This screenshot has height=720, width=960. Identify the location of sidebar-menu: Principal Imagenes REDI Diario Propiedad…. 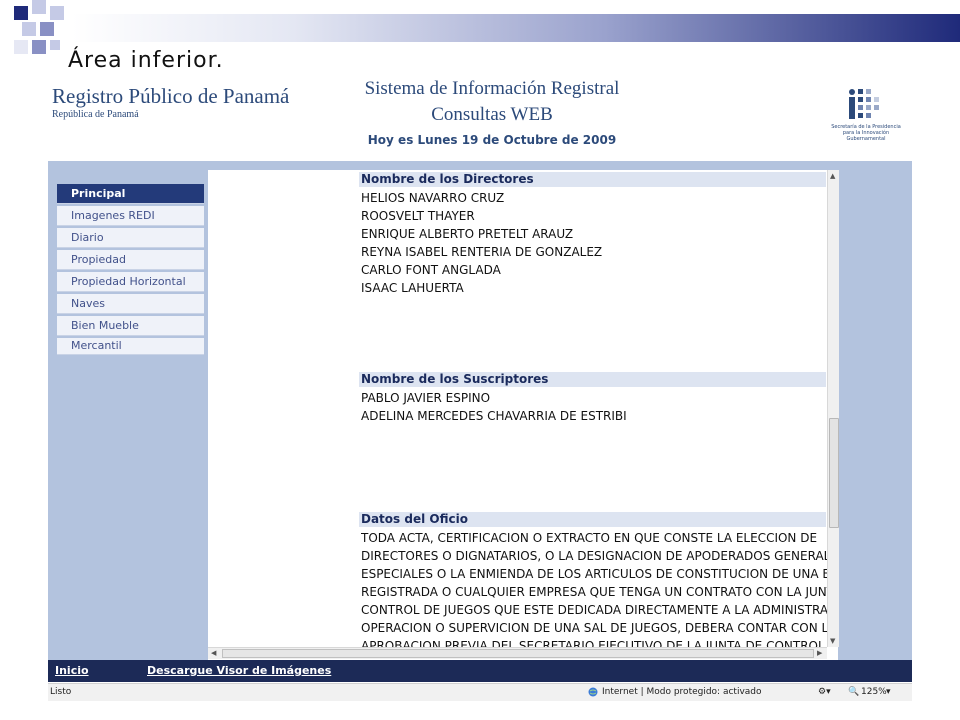
(130, 270).